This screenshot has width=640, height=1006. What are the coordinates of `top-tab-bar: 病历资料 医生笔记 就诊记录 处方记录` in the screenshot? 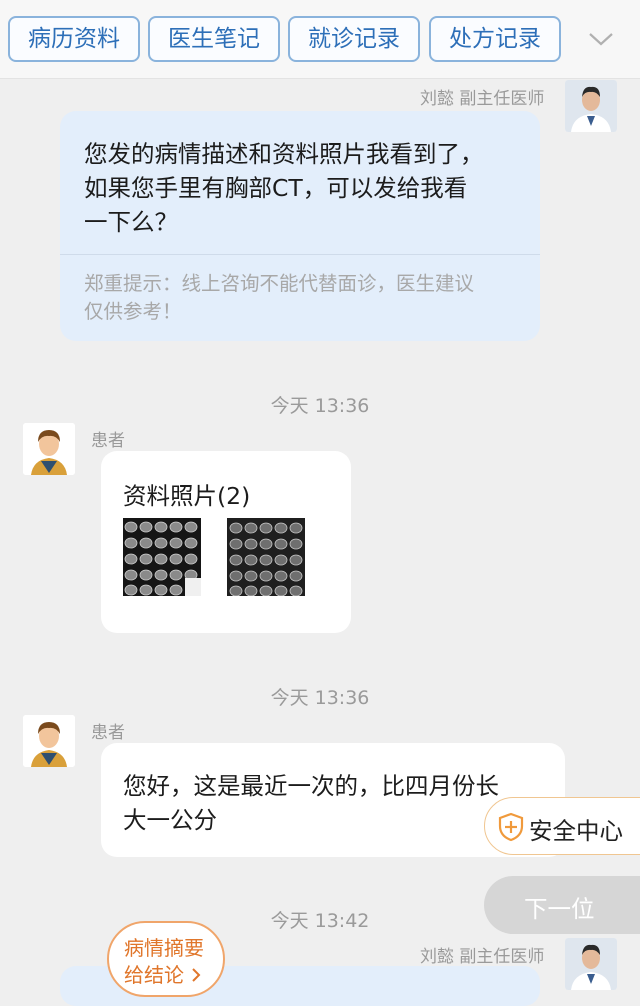 It's located at (320, 39).